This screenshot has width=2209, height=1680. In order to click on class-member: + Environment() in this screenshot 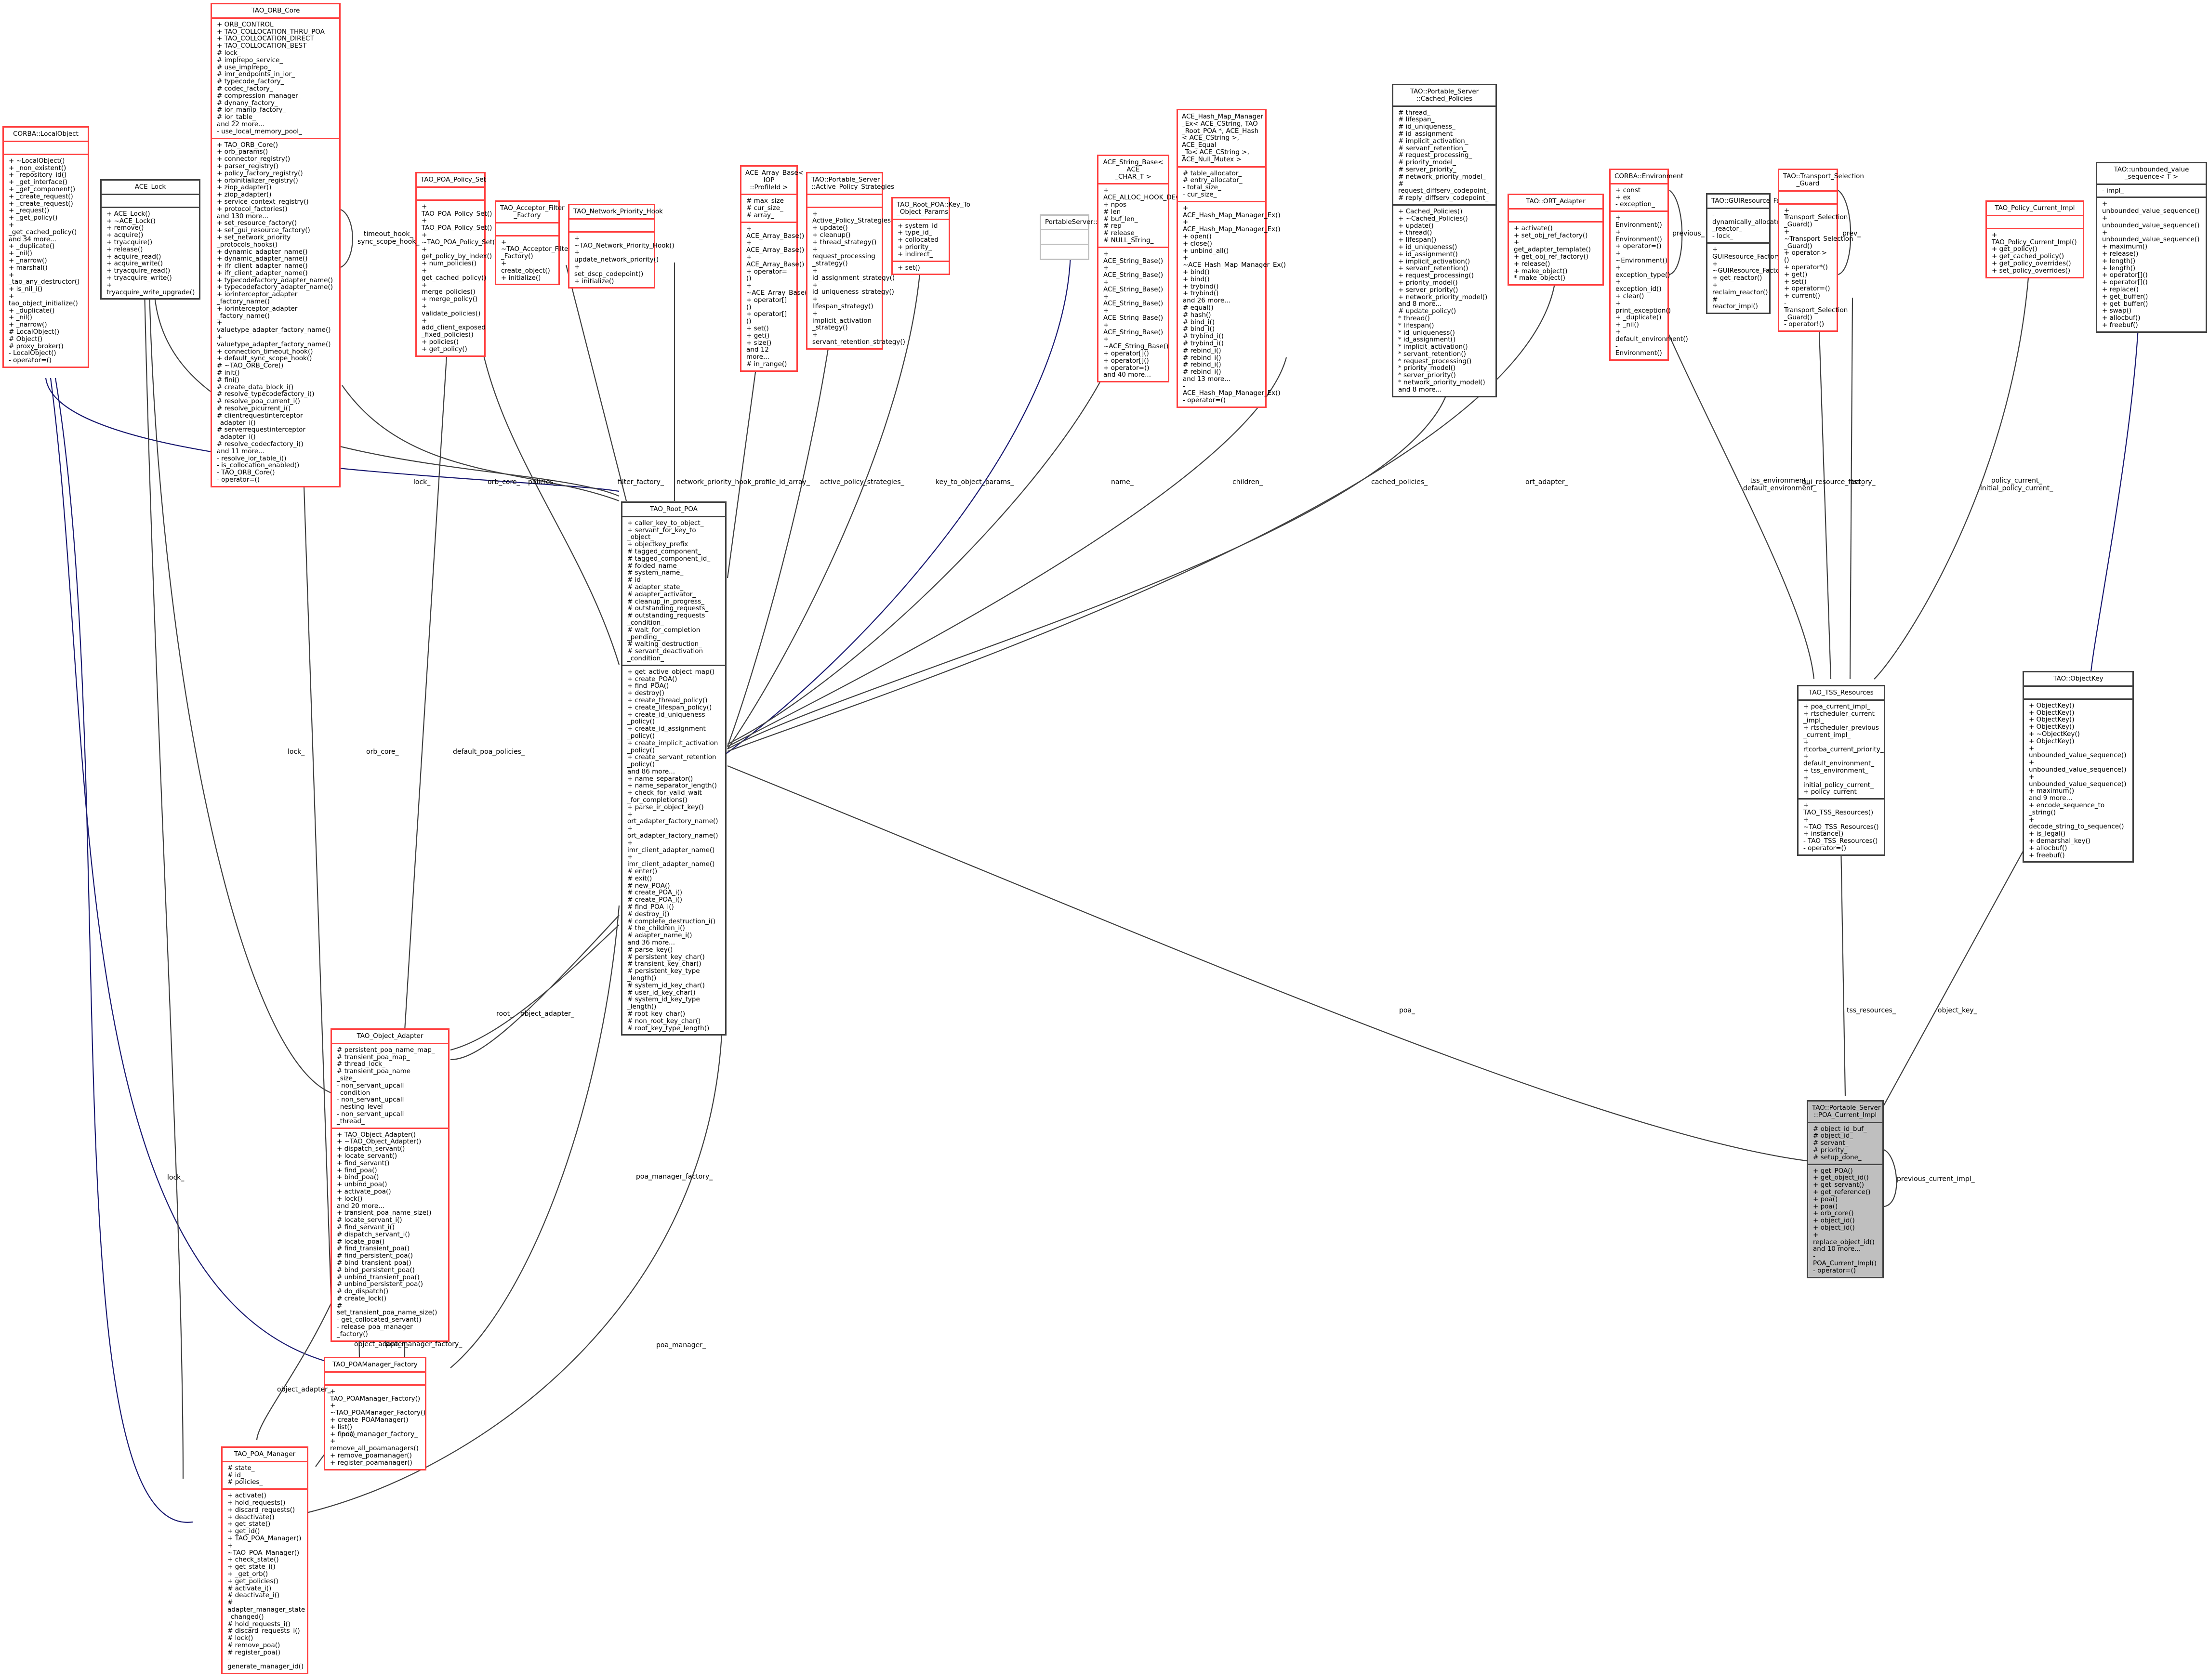, I will do `click(1638, 236)`.